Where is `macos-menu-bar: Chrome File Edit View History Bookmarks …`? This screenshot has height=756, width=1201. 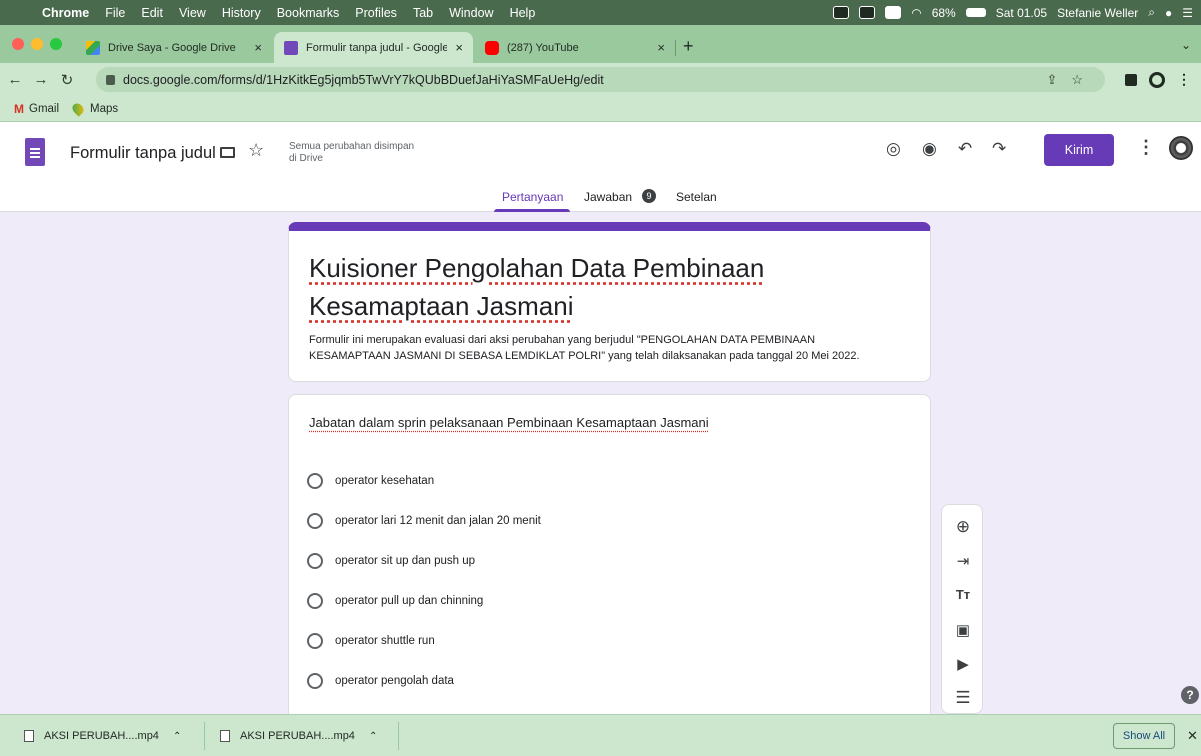
macos-menu-bar: Chrome File Edit View History Bookmarks … is located at coordinates (600, 12).